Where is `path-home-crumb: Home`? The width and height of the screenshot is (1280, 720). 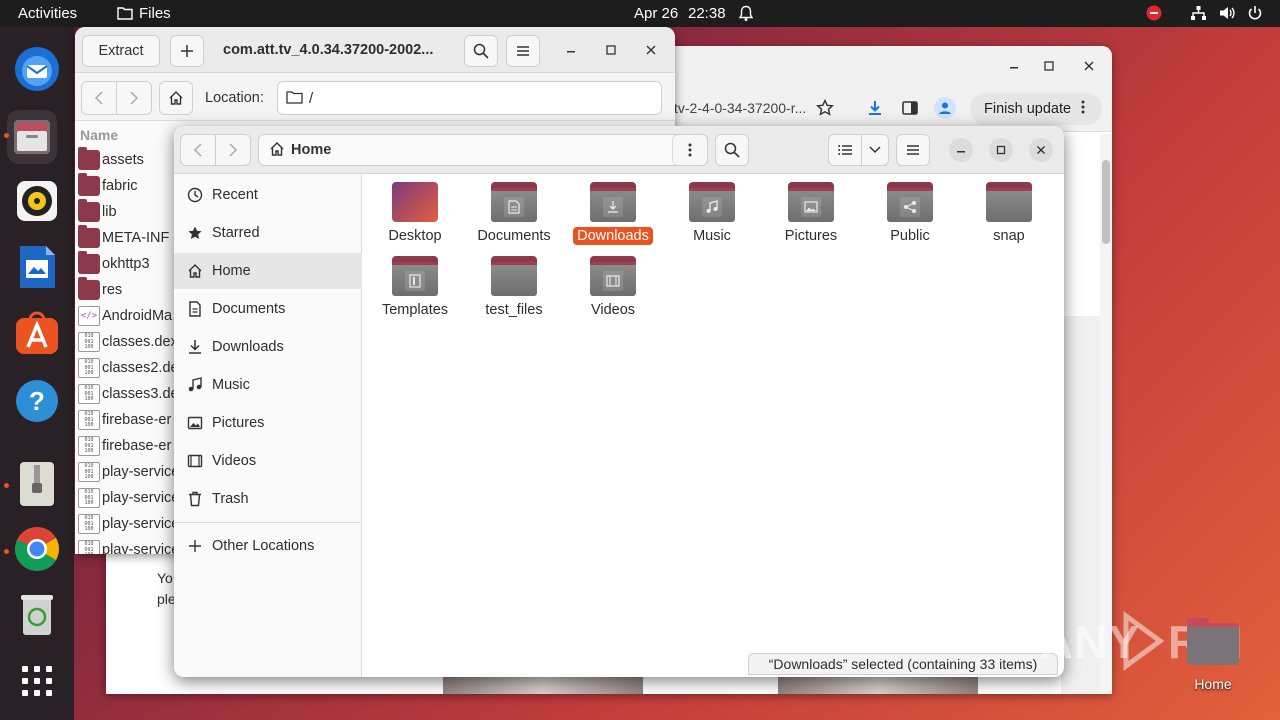
path-home-crumb: Home is located at coordinates (311, 150).